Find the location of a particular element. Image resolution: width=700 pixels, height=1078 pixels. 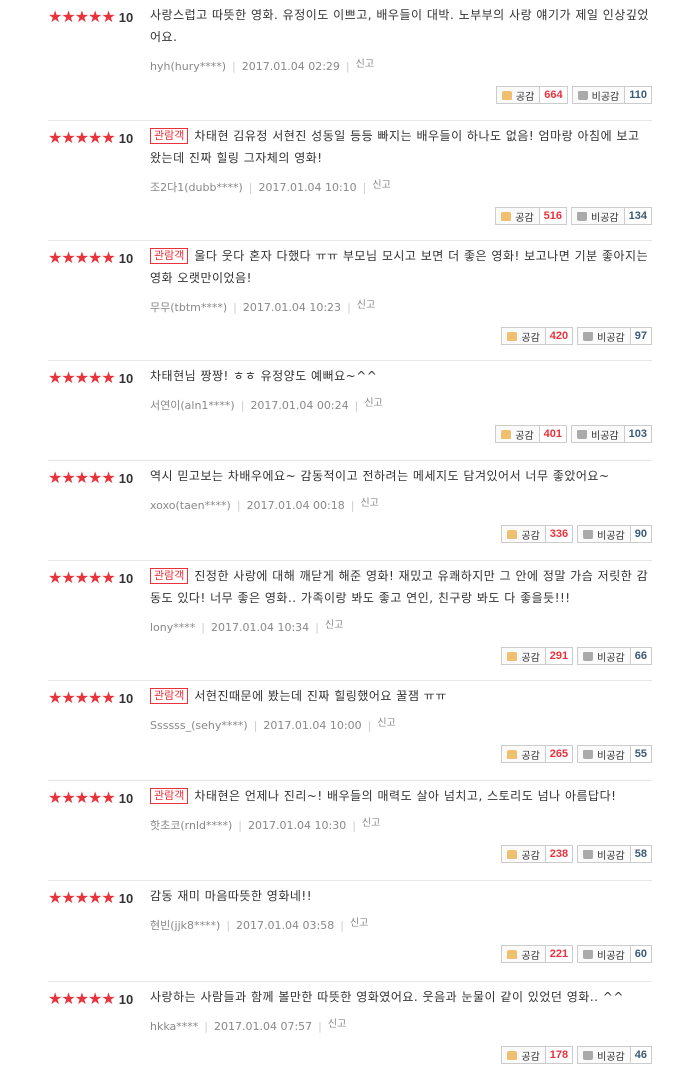

vote-actions: 공감 265 비공감 55 is located at coordinates (576, 754).